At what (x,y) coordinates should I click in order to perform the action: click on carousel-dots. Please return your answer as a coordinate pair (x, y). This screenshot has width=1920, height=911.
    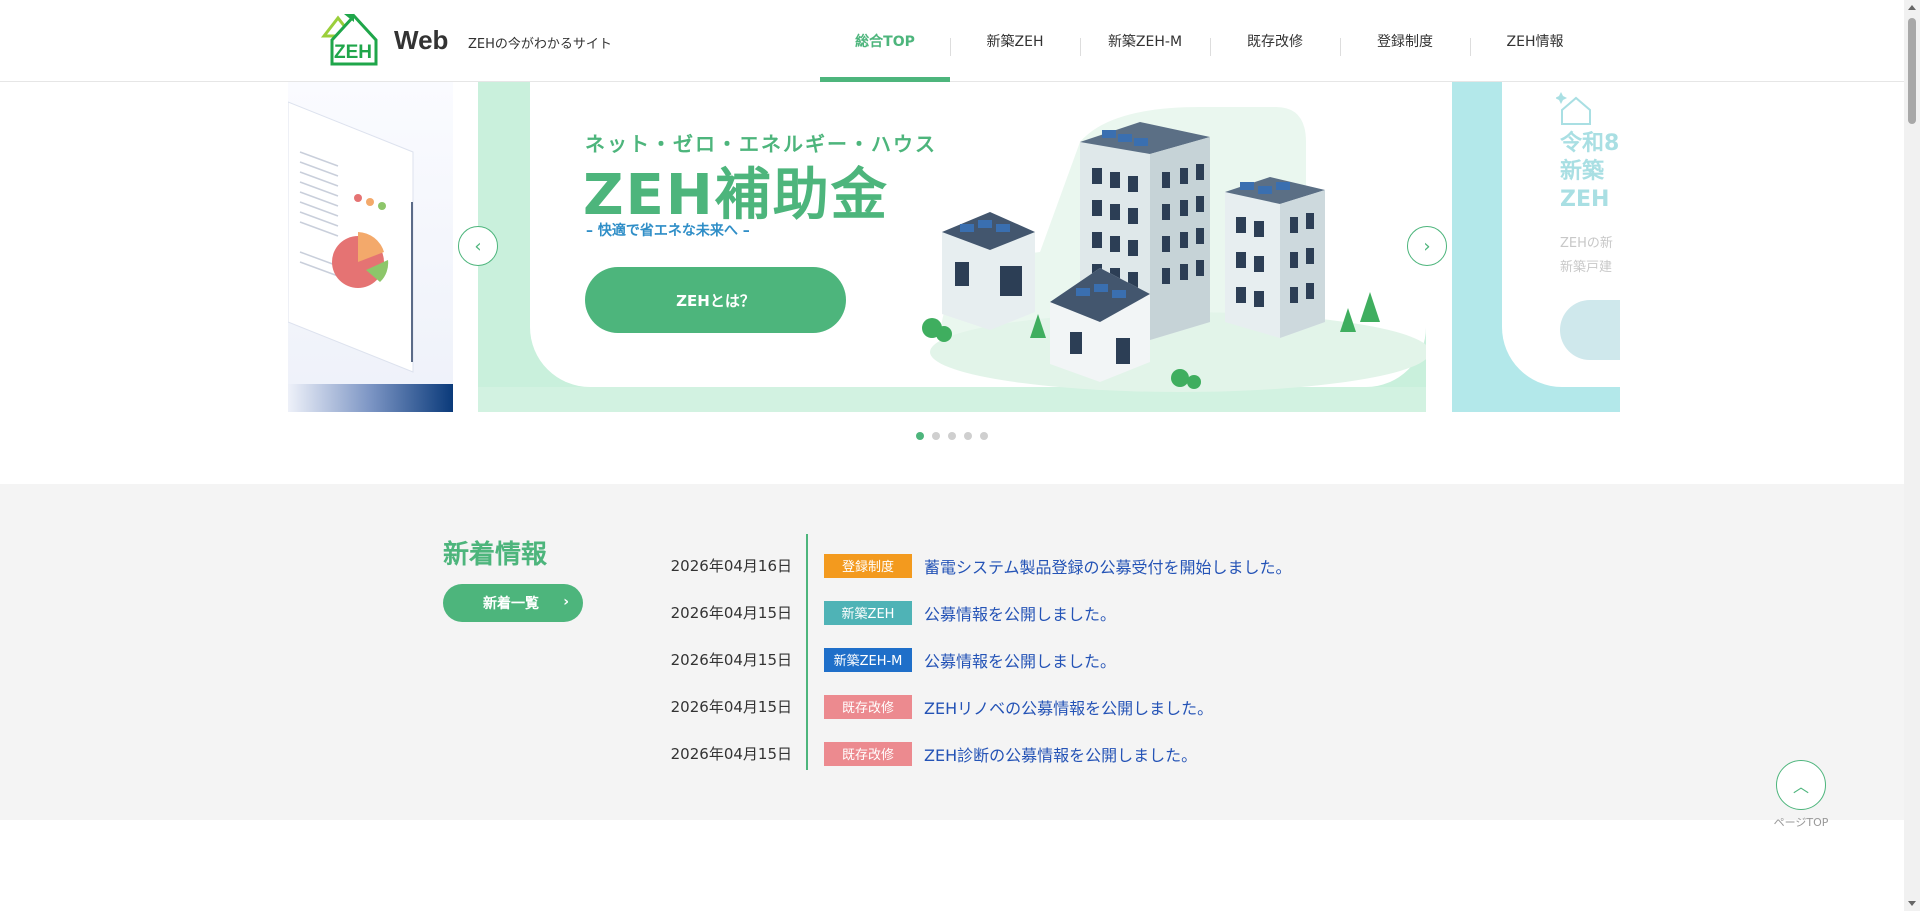
    Looking at the image, I should click on (952, 436).